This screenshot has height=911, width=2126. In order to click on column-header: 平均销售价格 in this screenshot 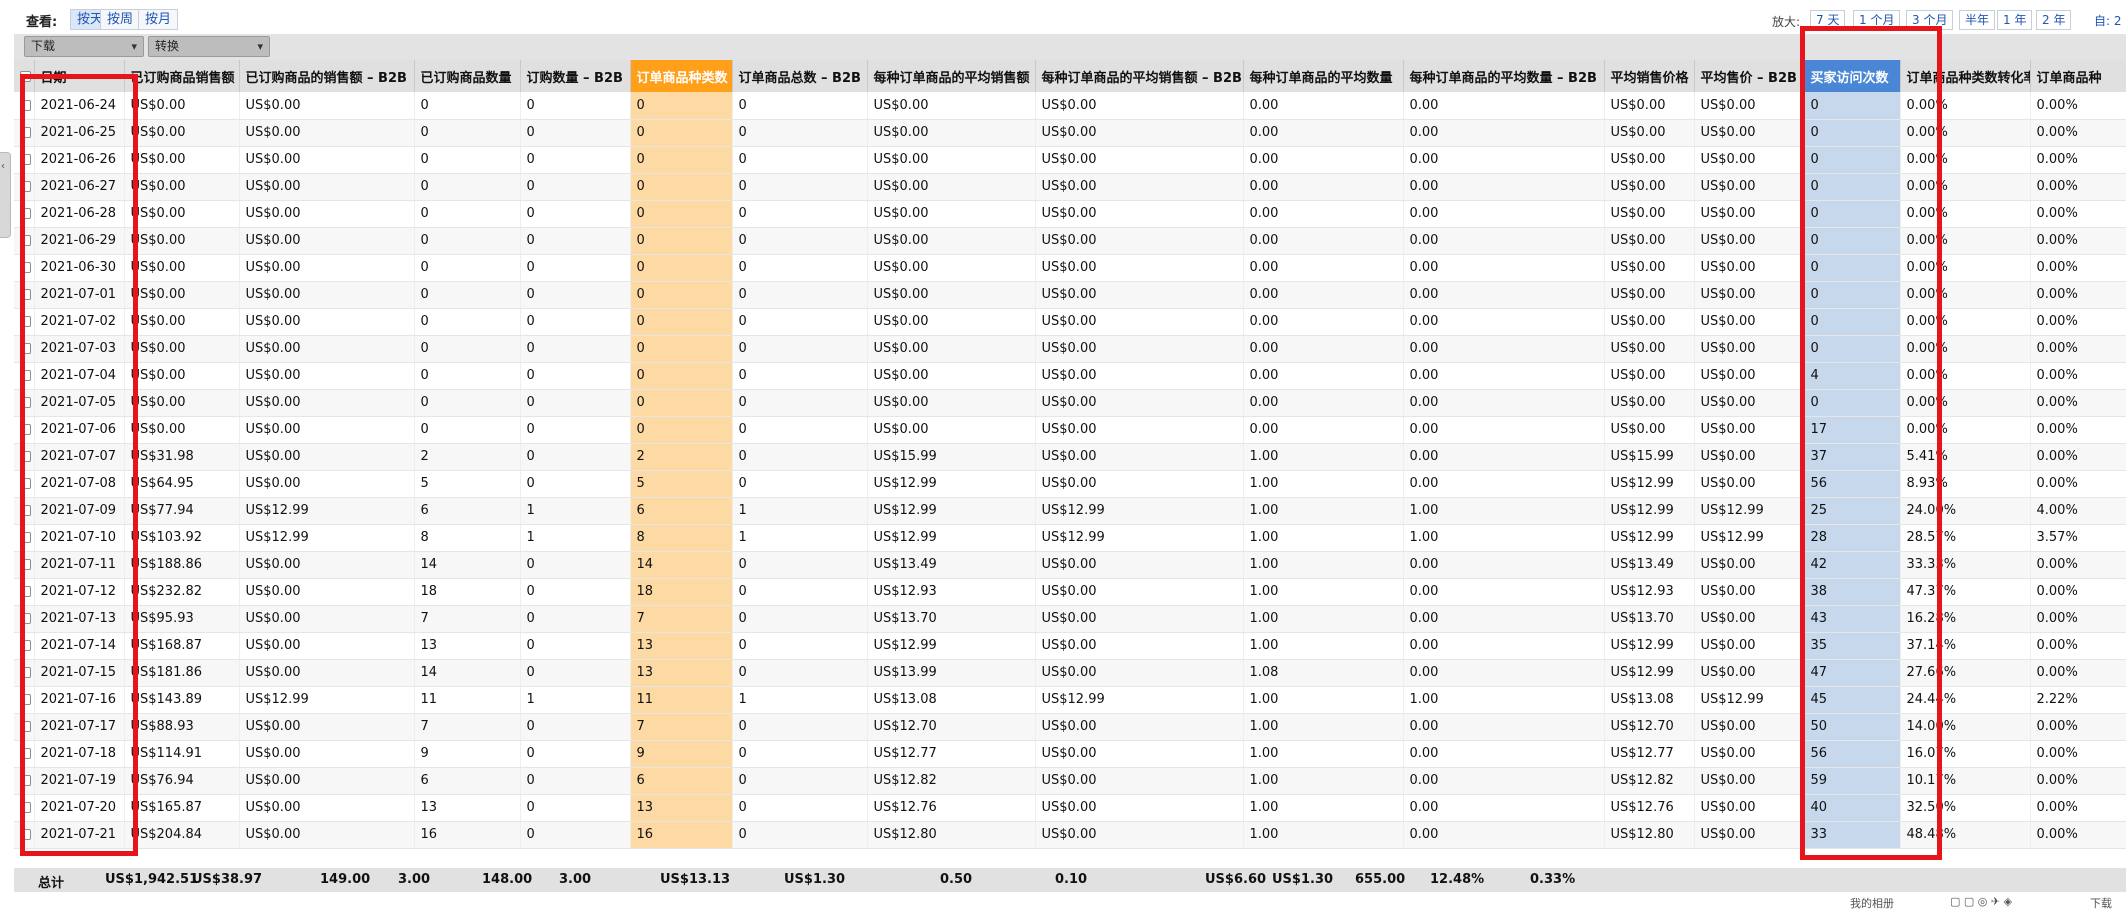, I will do `click(1649, 76)`.